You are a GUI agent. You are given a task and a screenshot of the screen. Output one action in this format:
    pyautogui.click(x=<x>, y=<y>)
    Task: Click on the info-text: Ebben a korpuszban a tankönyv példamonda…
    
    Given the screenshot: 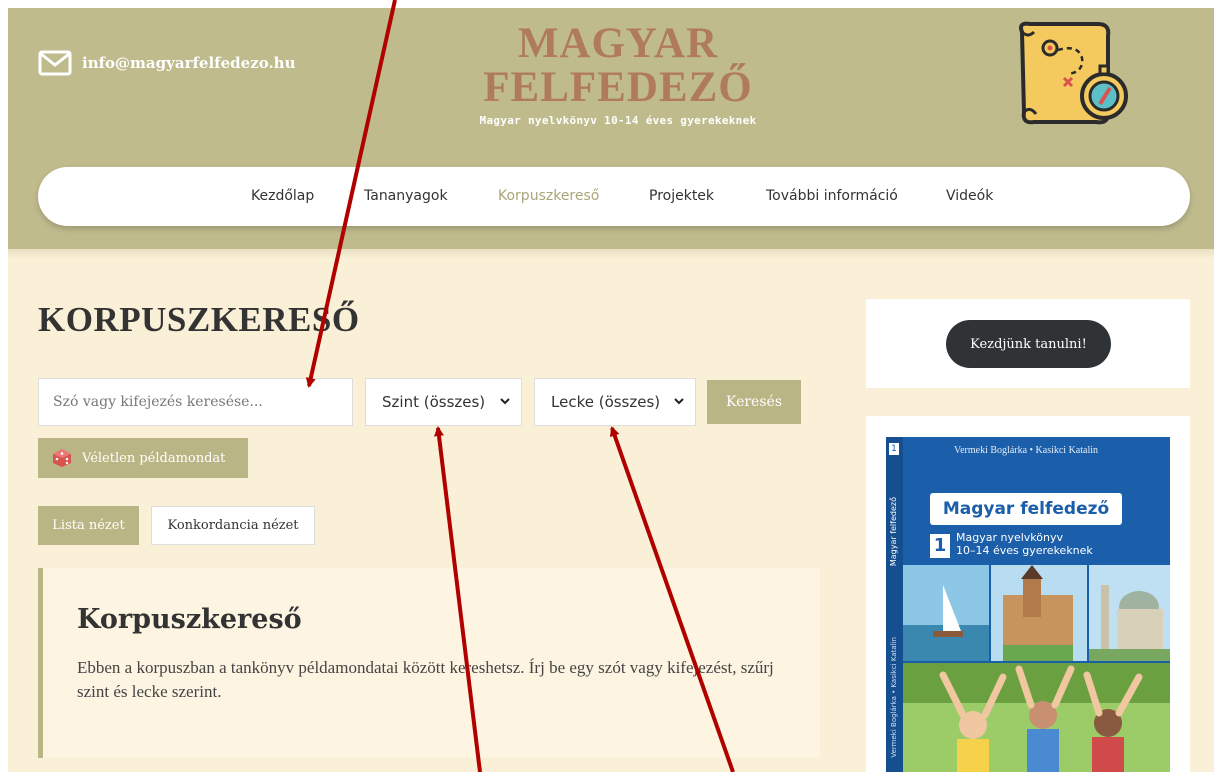 What is the action you would take?
    pyautogui.click(x=425, y=679)
    